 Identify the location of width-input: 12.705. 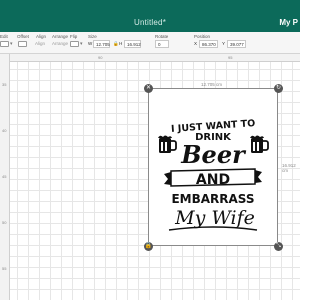
(101, 44).